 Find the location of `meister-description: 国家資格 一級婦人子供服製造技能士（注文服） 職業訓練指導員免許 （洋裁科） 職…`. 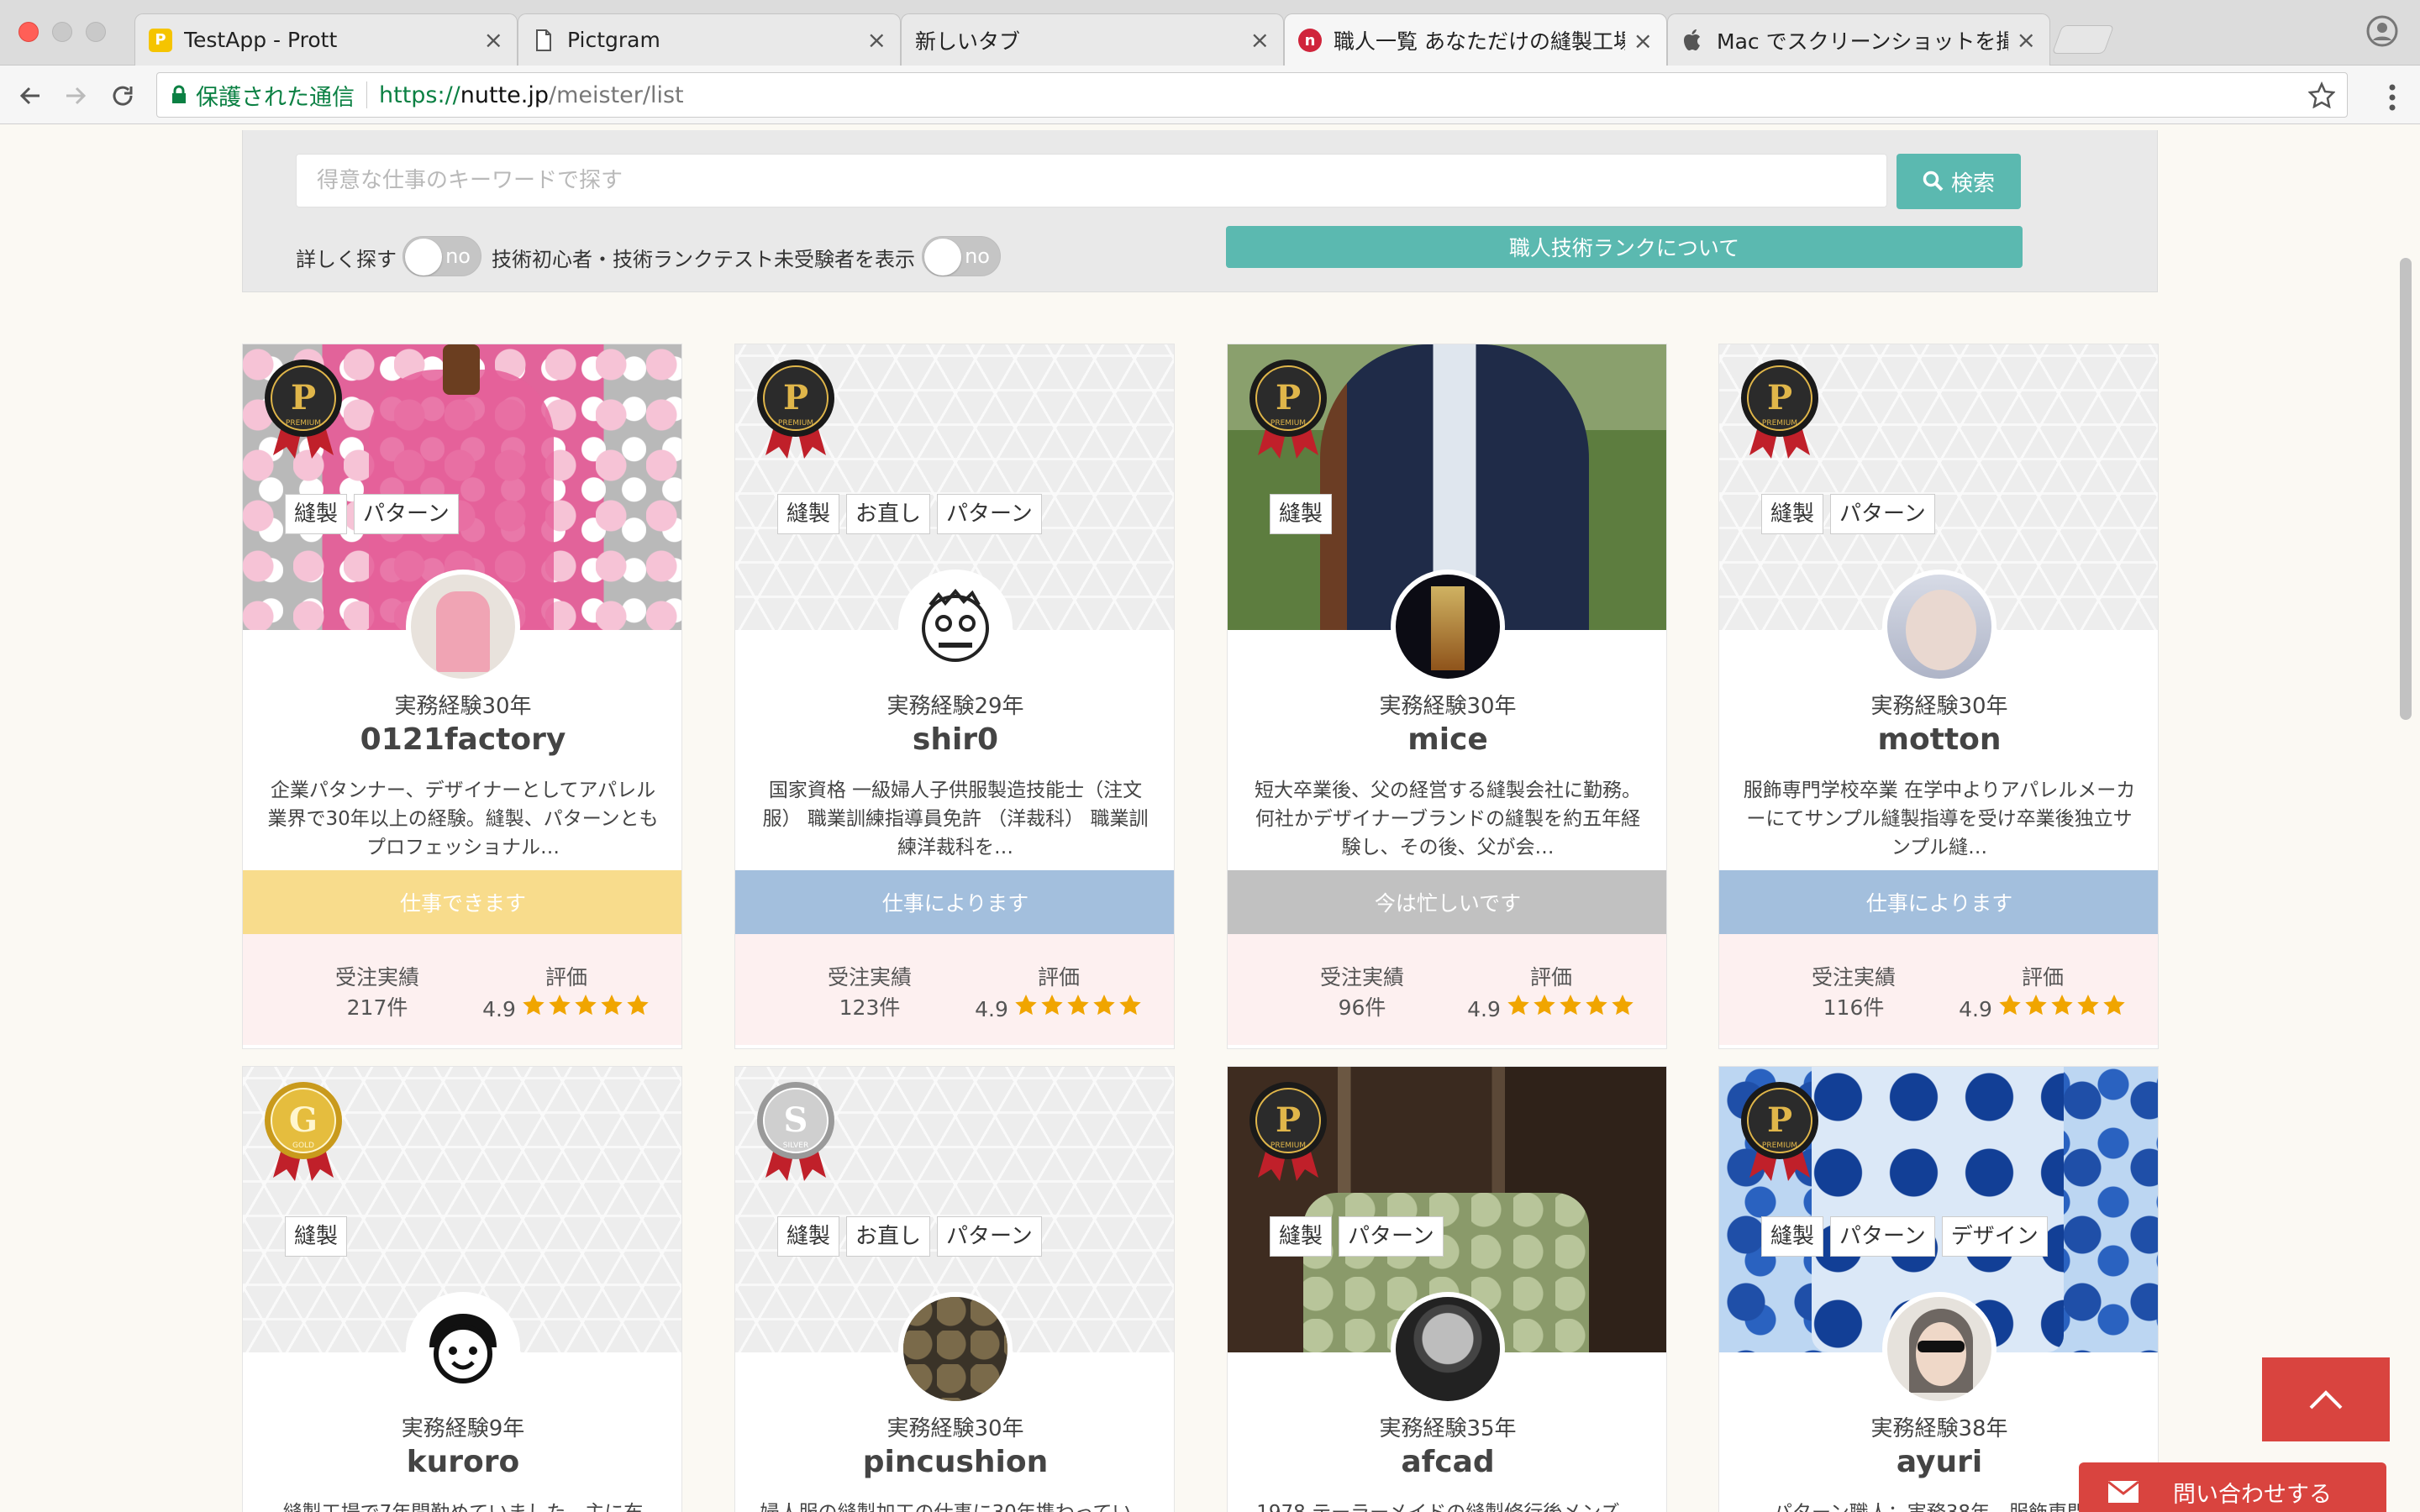

meister-description: 国家資格 一級婦人子供服製造技能士（注文服） 職業訓練指導員免許 （洋裁科） 職… is located at coordinates (956, 819).